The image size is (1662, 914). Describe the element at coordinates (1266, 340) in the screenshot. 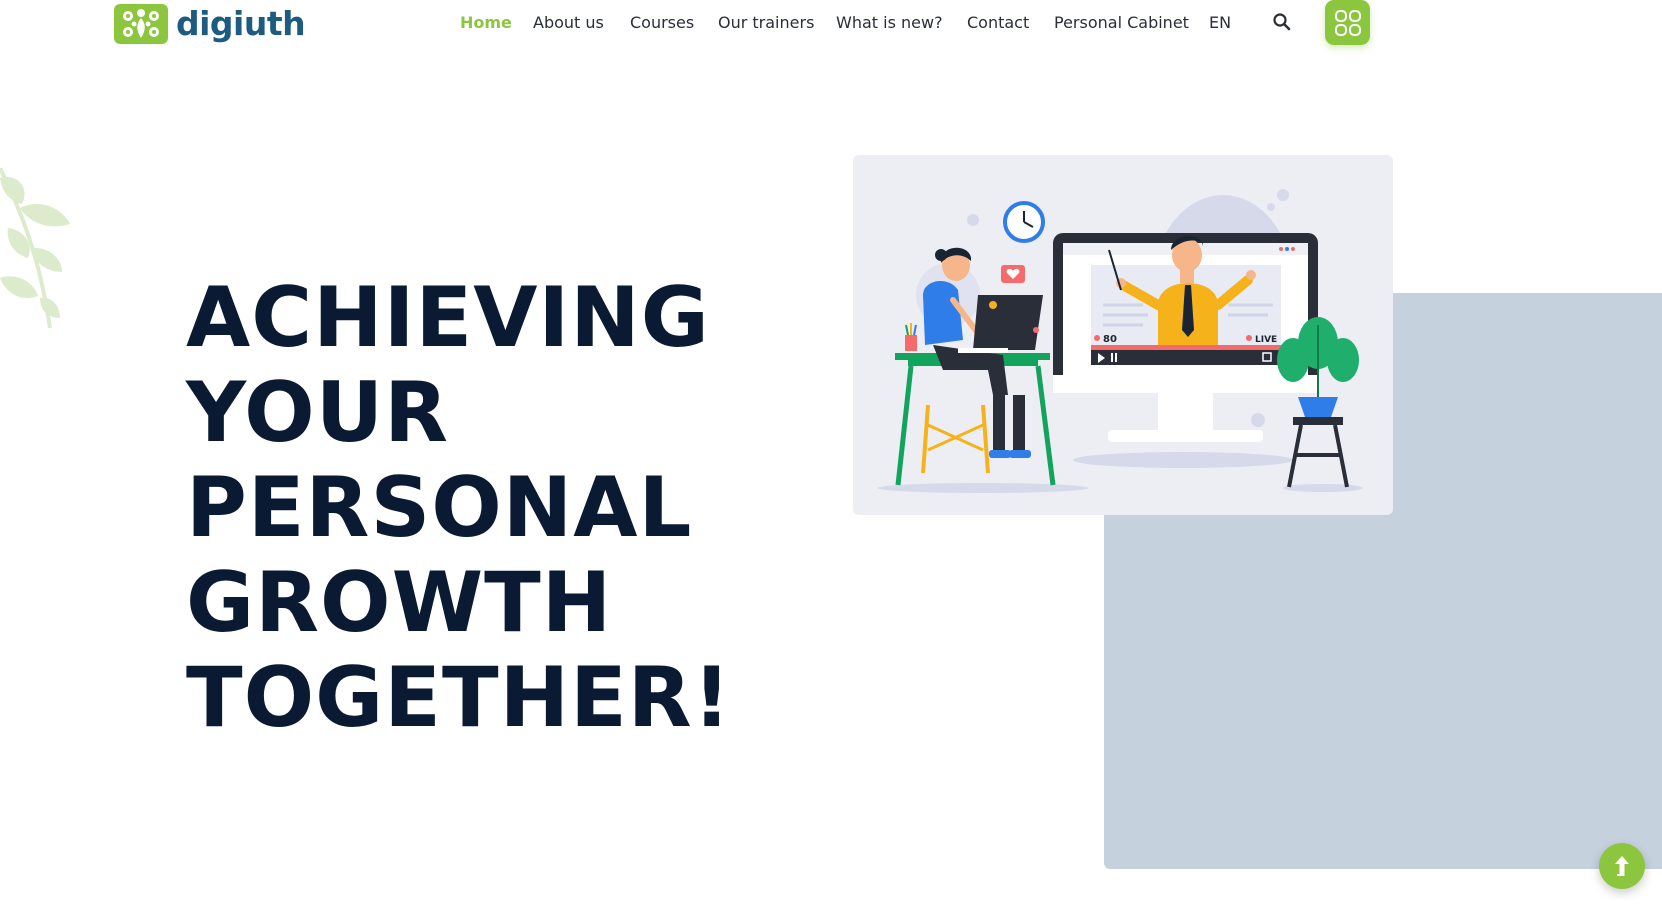

I see `live-label: LIVE` at that location.